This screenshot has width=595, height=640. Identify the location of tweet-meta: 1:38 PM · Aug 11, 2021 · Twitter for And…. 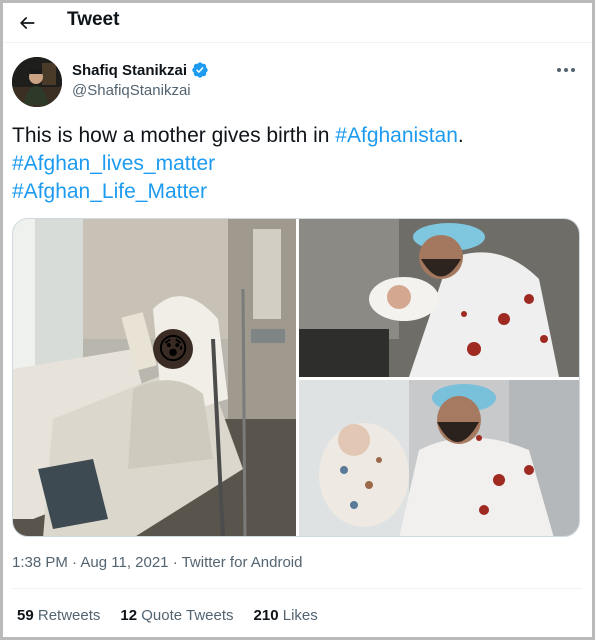
(157, 562).